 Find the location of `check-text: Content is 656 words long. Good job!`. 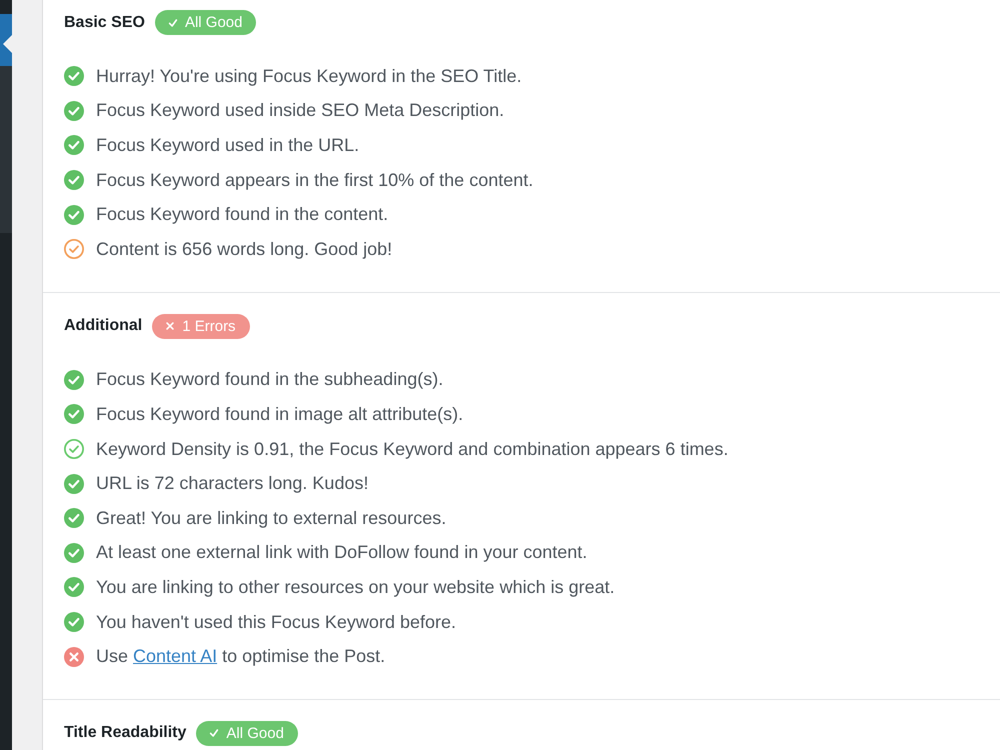

check-text: Content is 656 words long. Good job! is located at coordinates (244, 249).